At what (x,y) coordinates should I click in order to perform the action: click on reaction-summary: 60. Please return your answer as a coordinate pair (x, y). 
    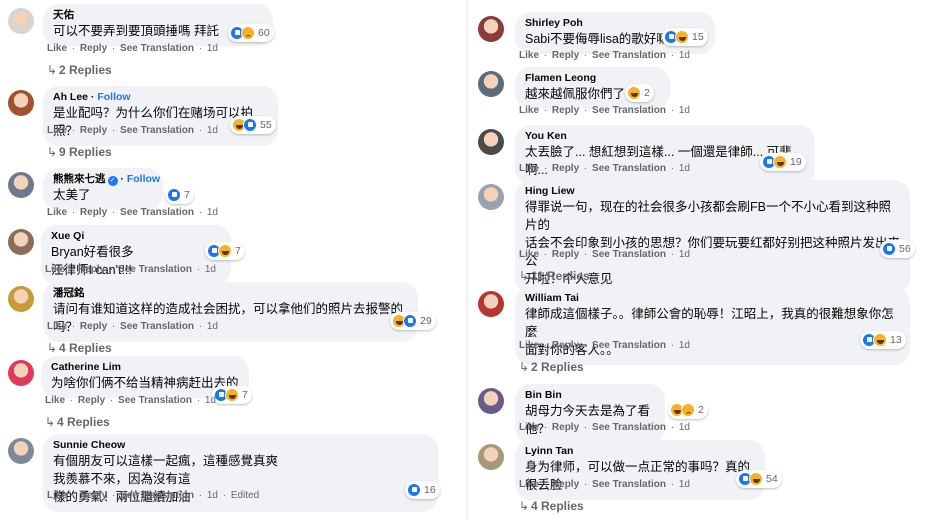
    Looking at the image, I should click on (251, 33).